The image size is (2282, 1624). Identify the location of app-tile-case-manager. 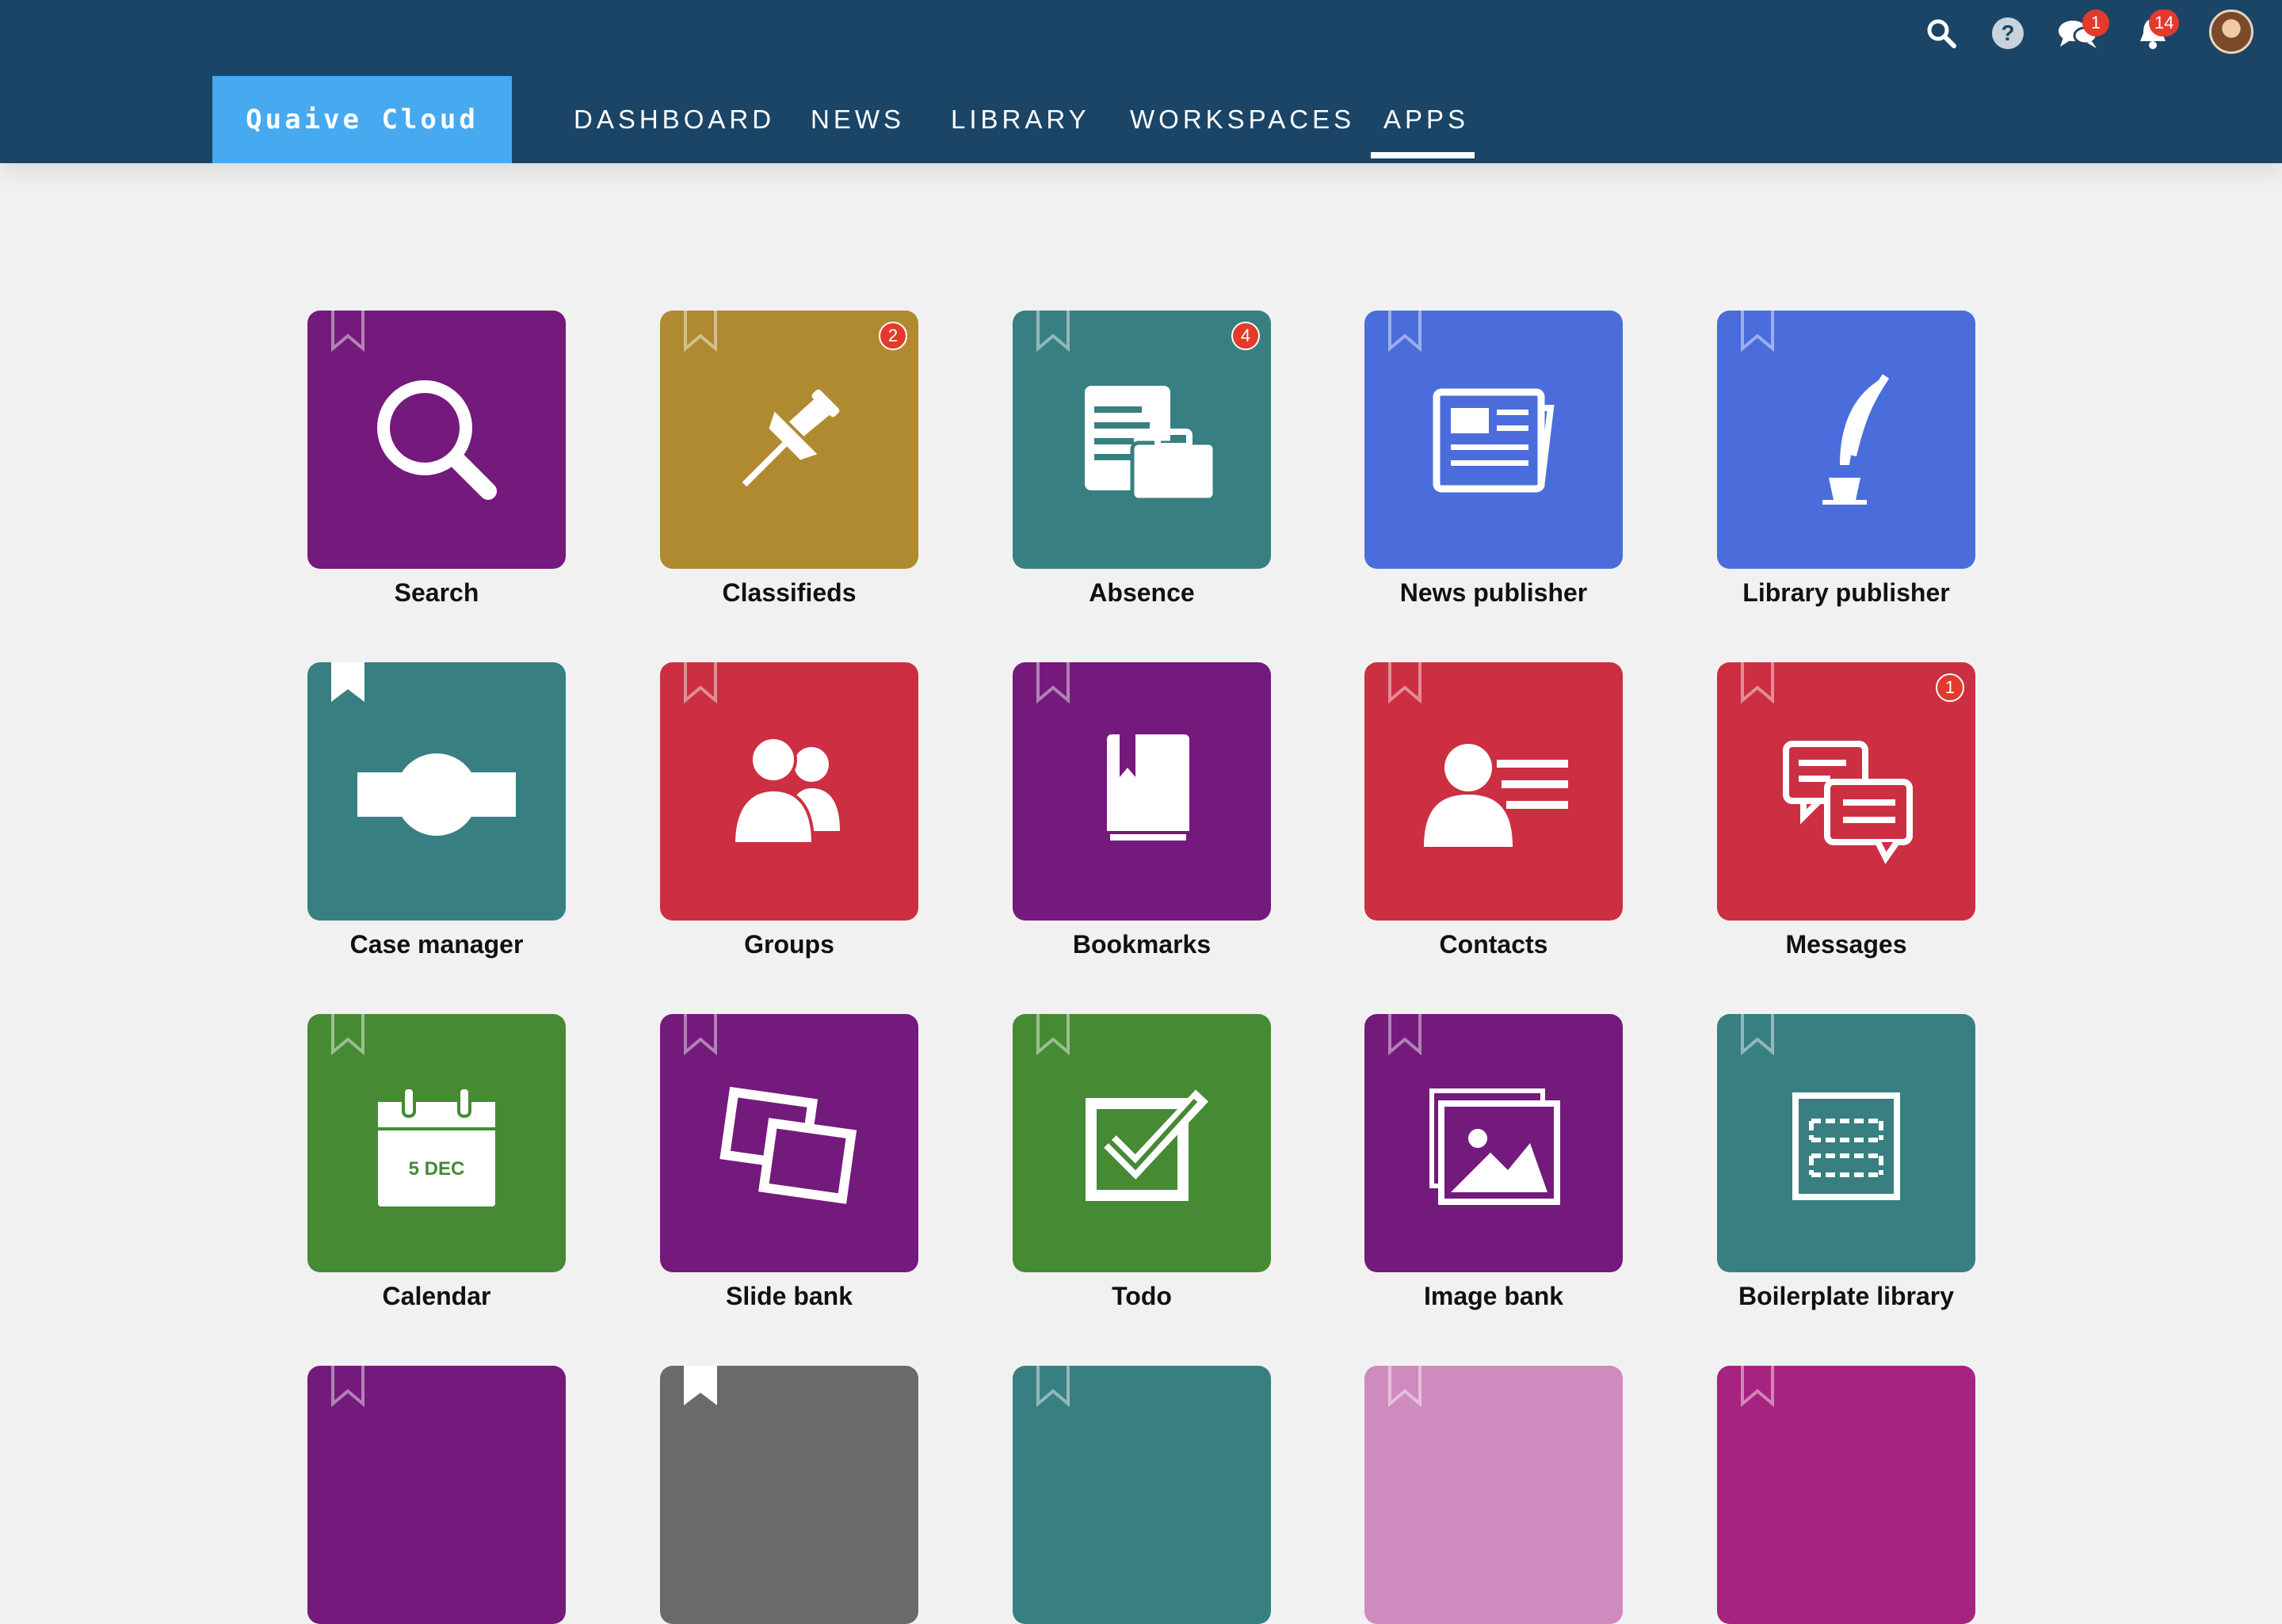
(436, 792).